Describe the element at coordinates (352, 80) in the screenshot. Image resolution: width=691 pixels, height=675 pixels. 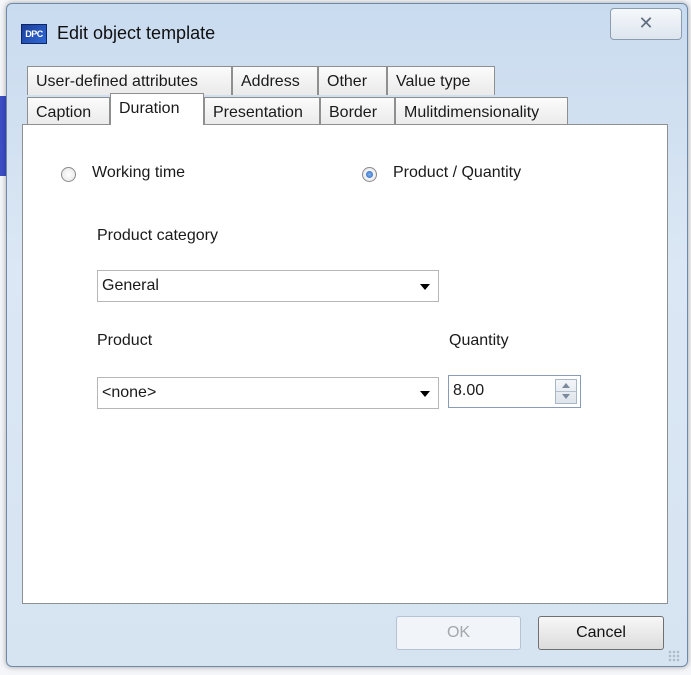
I see `tab-other: Other` at that location.